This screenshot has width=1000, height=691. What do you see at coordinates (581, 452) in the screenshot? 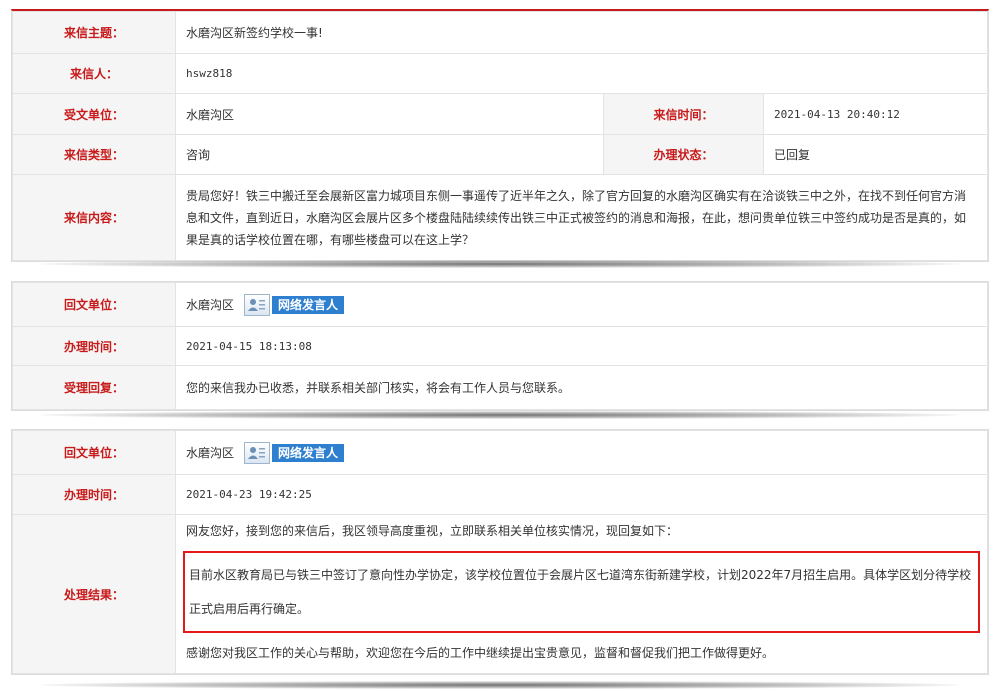
I see `reply2-org-cell: 水磨沟区 网络发言人` at bounding box center [581, 452].